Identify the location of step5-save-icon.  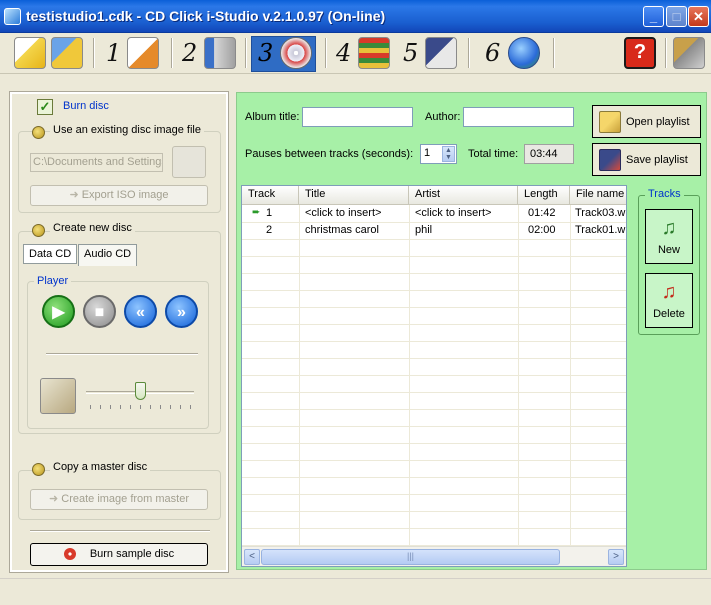
(441, 53).